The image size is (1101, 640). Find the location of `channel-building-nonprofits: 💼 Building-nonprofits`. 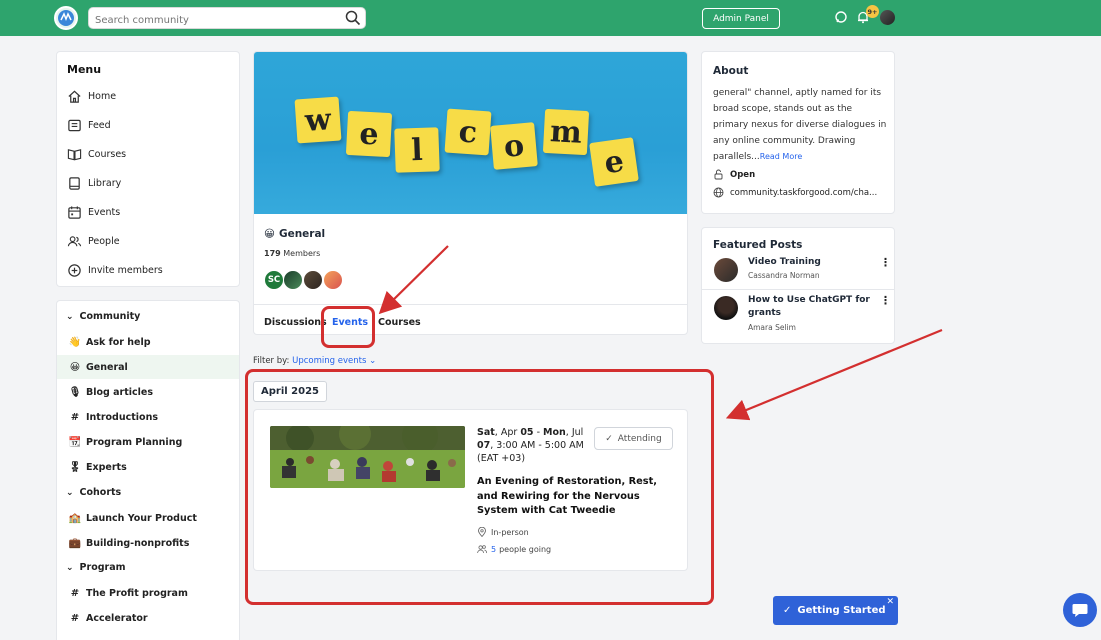

channel-building-nonprofits: 💼 Building-nonprofits is located at coordinates (148, 543).